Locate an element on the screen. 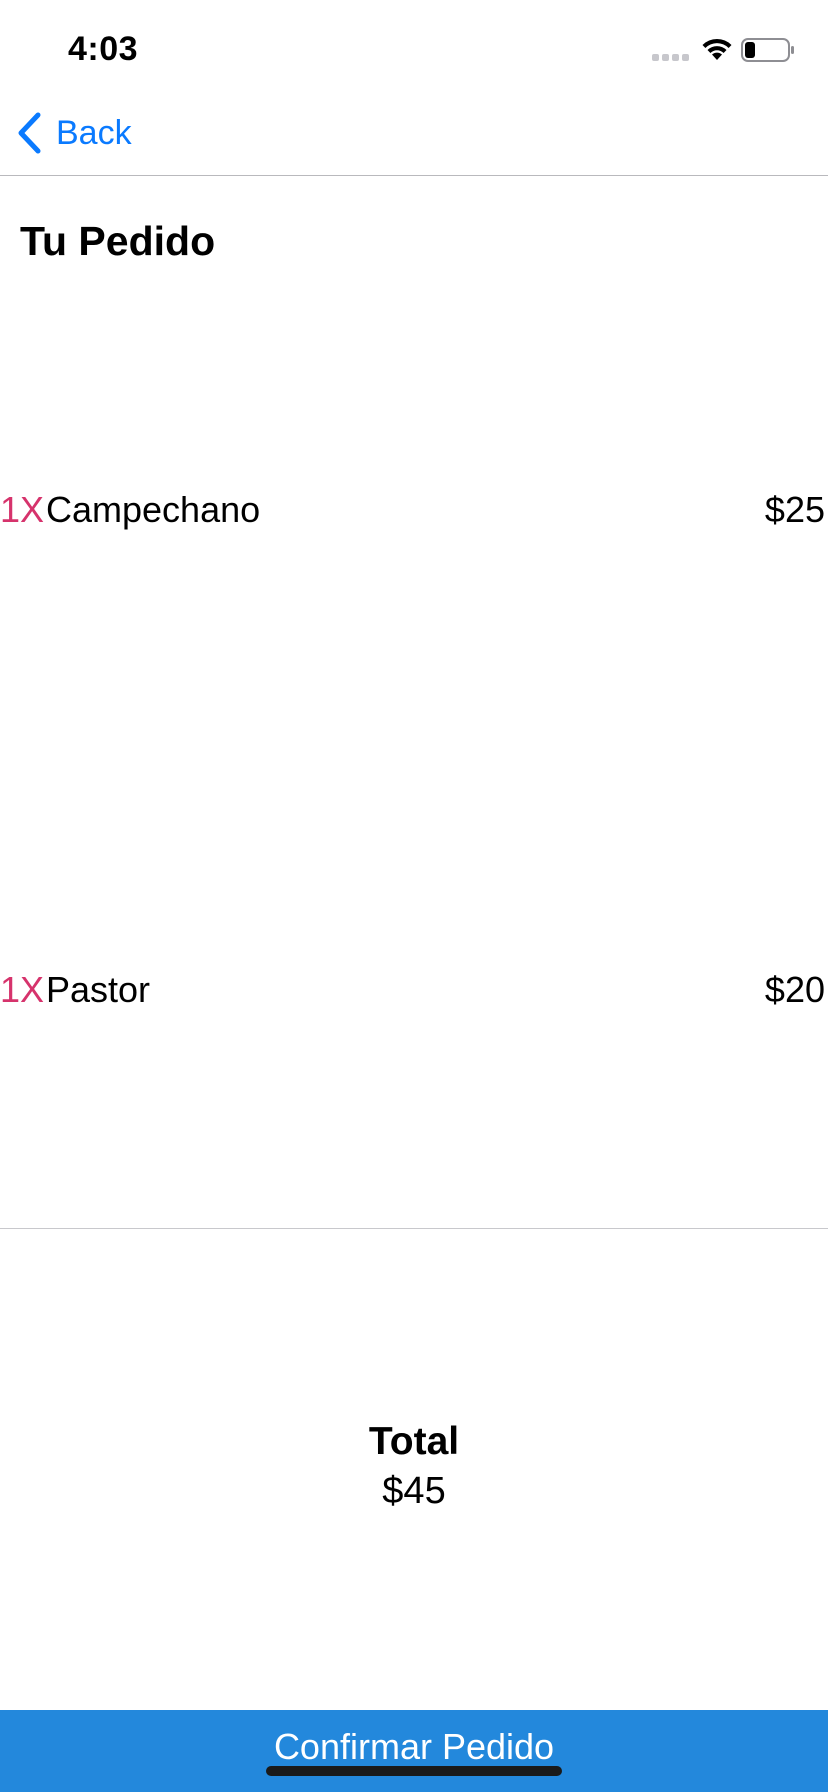  wifi-icon is located at coordinates (717, 49).